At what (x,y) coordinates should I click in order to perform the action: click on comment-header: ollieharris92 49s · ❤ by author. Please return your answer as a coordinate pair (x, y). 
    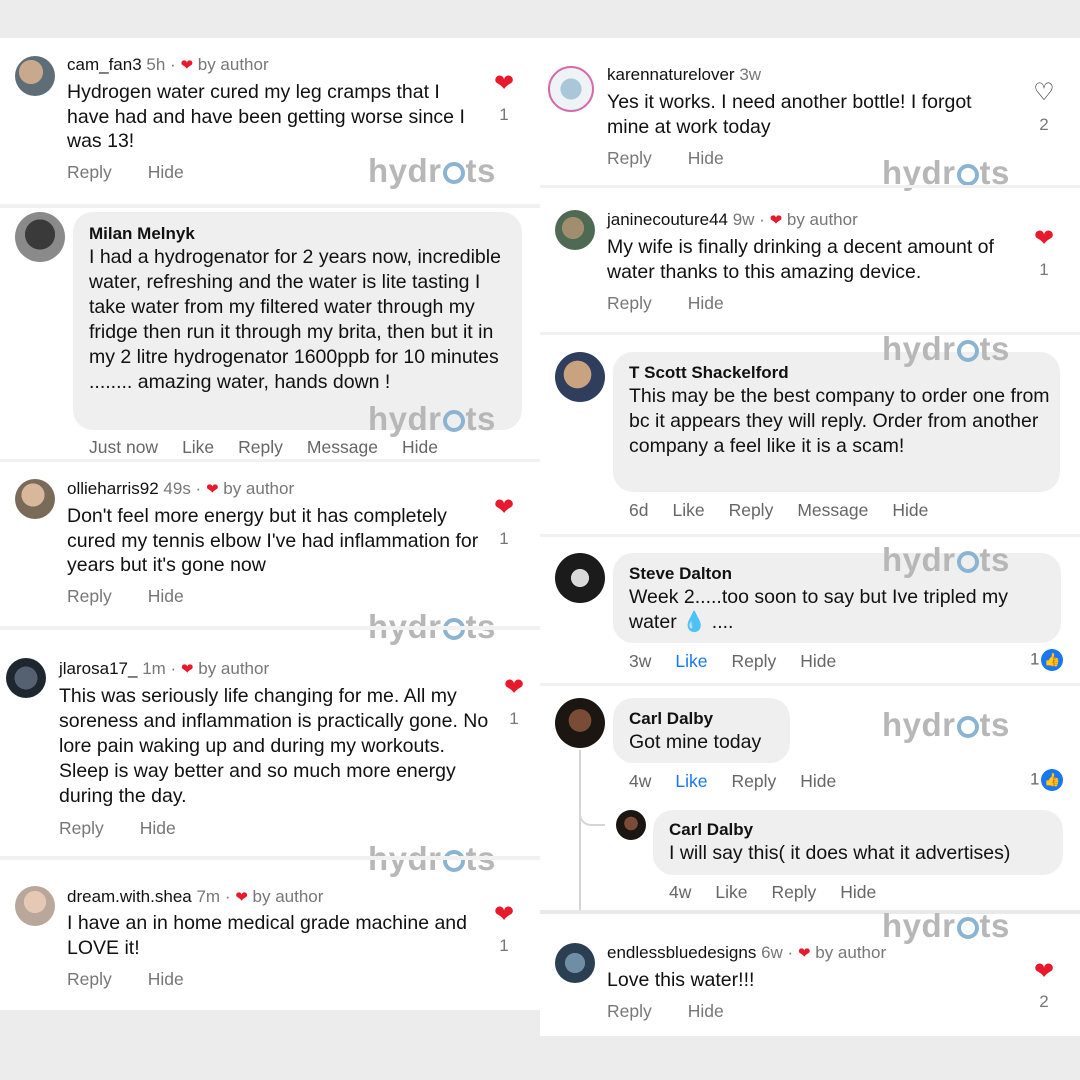
    Looking at the image, I should click on (181, 488).